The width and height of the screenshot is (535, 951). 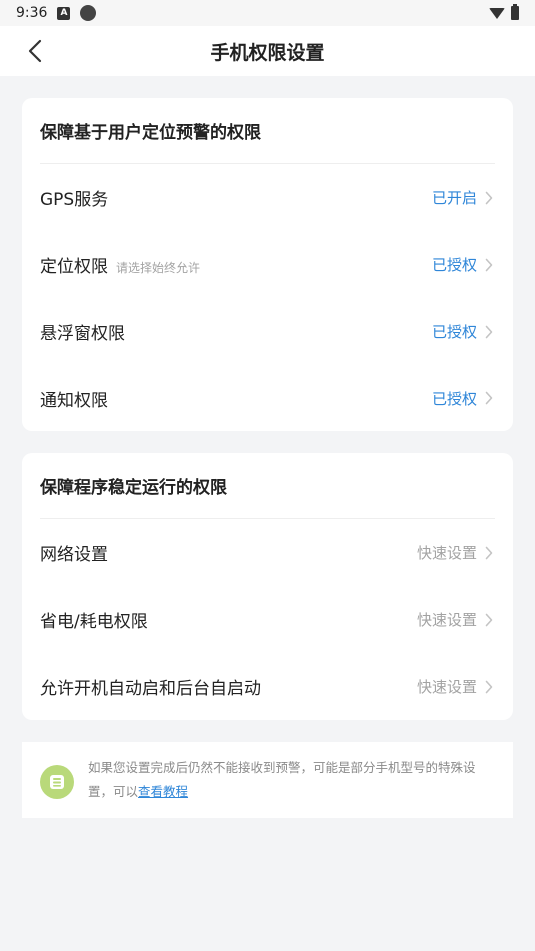 What do you see at coordinates (32, 13) in the screenshot?
I see `status-time: 9:36` at bounding box center [32, 13].